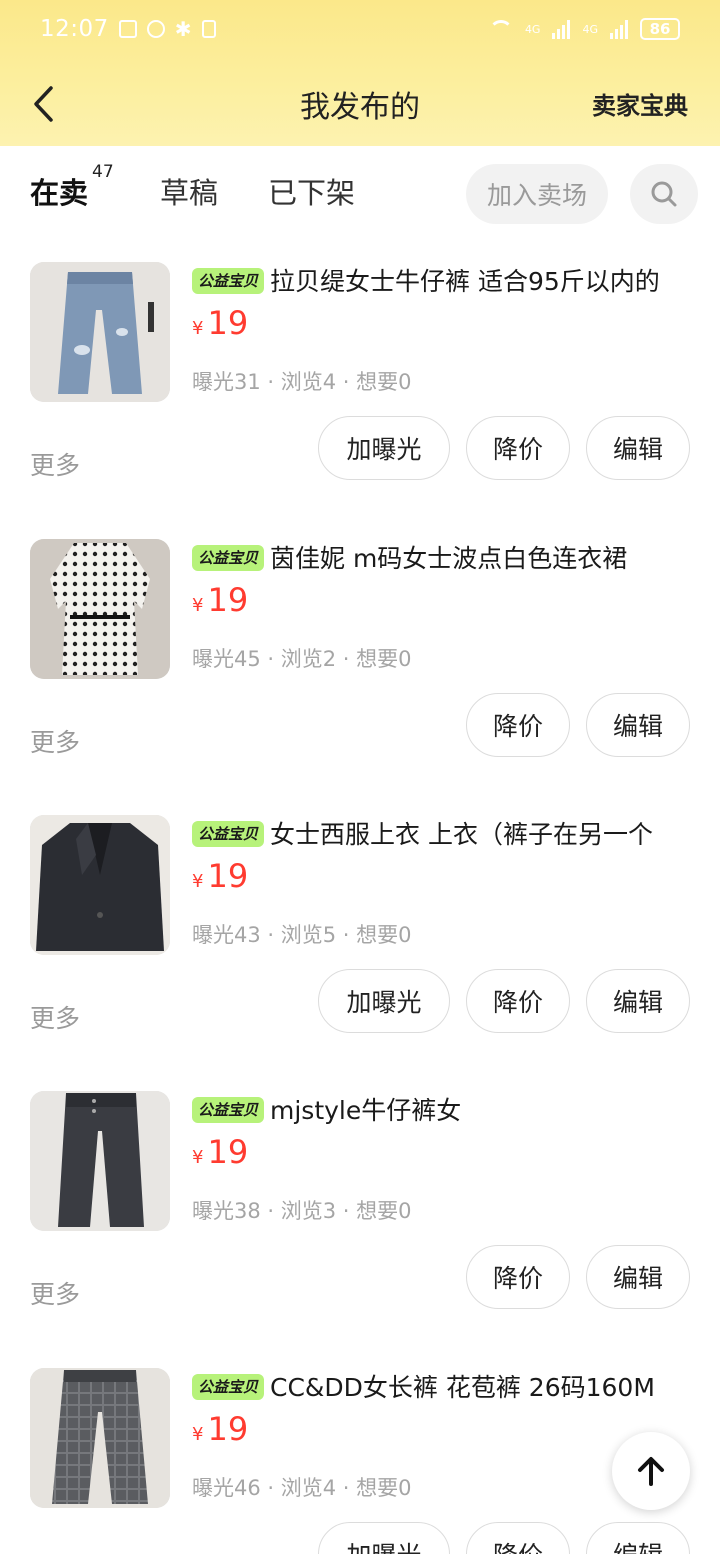  Describe the element at coordinates (302, 659) in the screenshot. I see `item-stats: 曝光45 · 浏览2 · 想要0` at that location.